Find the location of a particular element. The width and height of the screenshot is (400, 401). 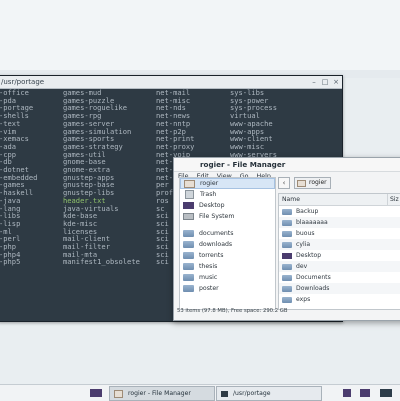

file-name: Backup is located at coordinates (307, 211).